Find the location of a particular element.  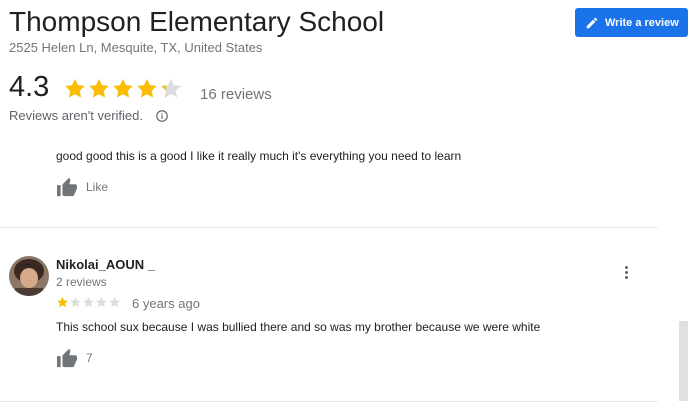

not-verified-notice: Reviews aren't verified. is located at coordinates (89, 115).